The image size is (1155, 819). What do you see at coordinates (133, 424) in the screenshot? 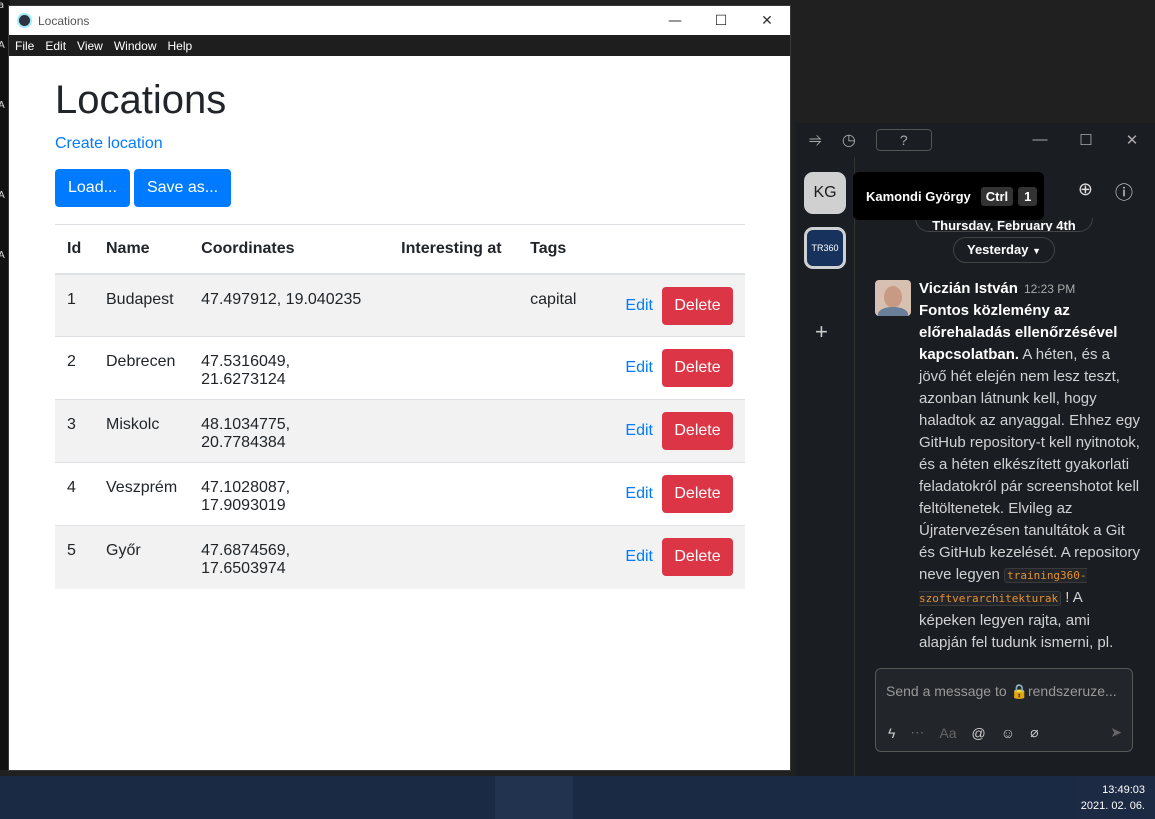
I see `cell-name: Miskolc` at bounding box center [133, 424].